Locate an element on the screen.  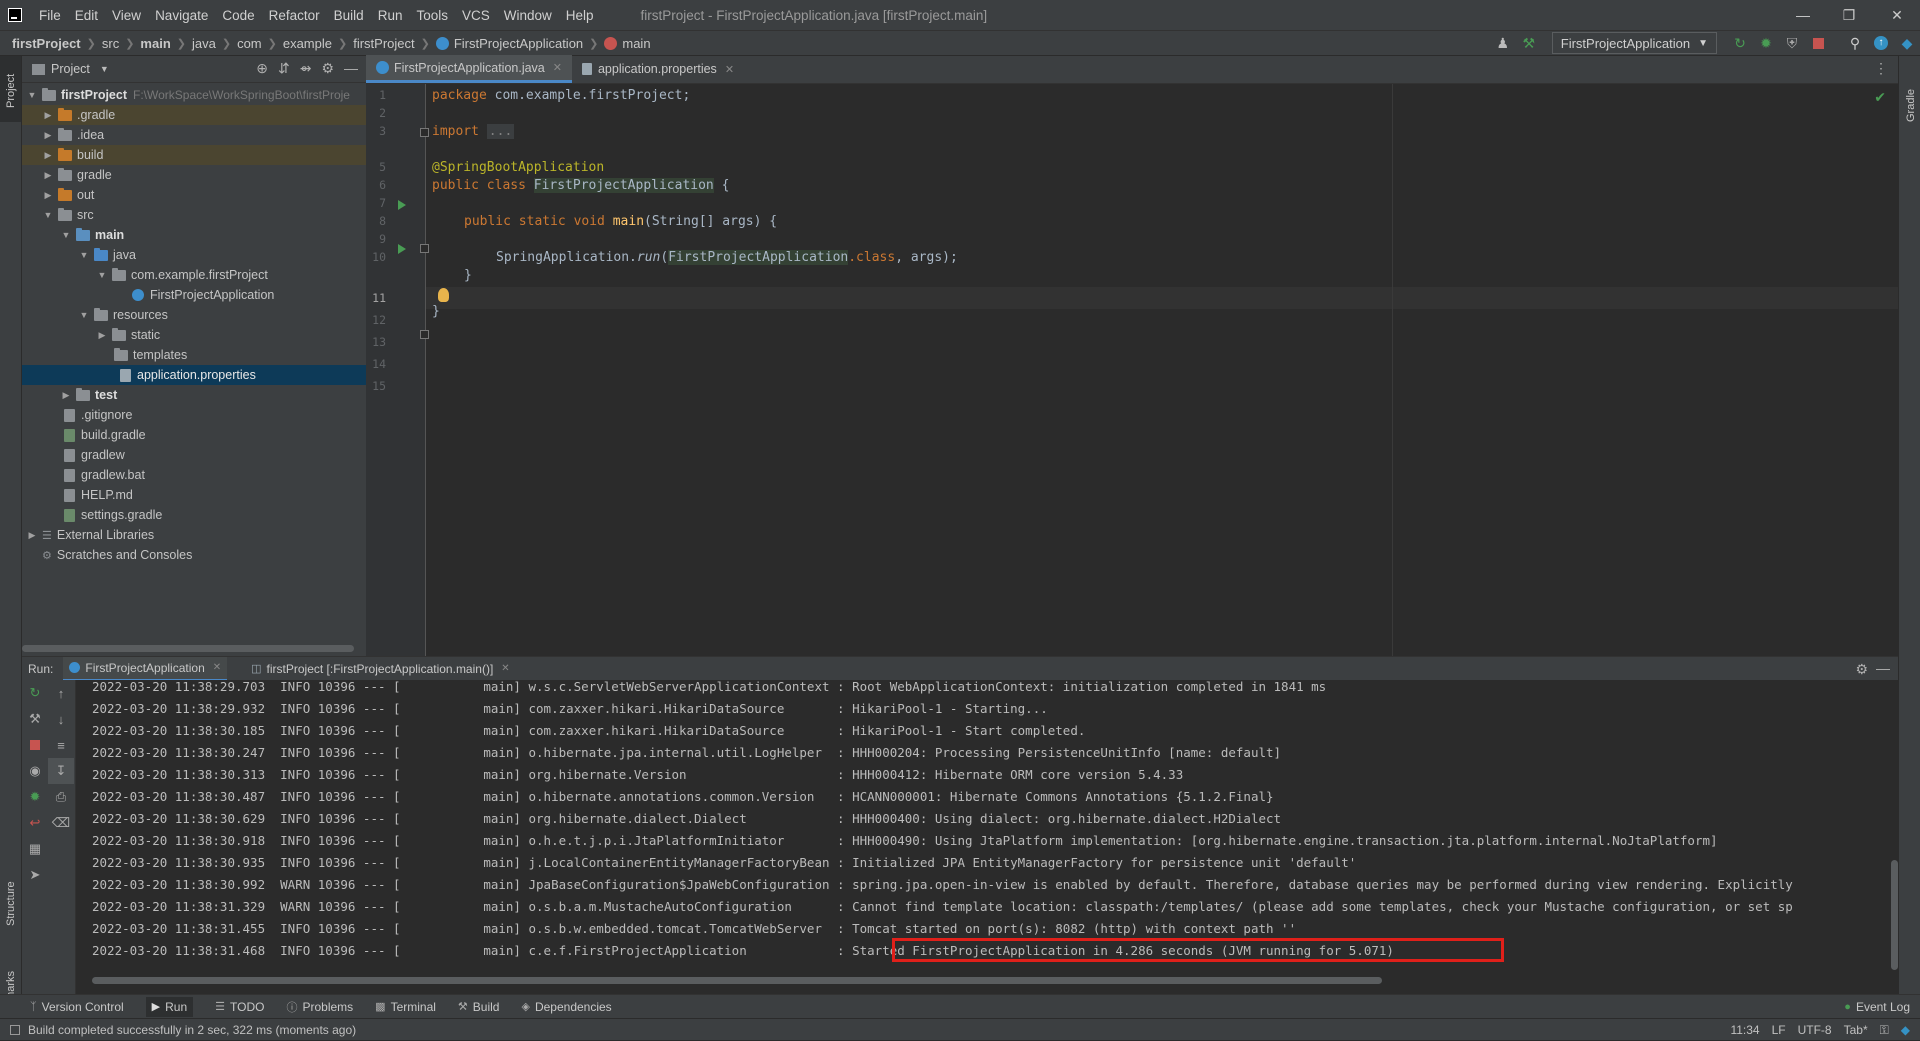
menu-file: File is located at coordinates (50, 15).